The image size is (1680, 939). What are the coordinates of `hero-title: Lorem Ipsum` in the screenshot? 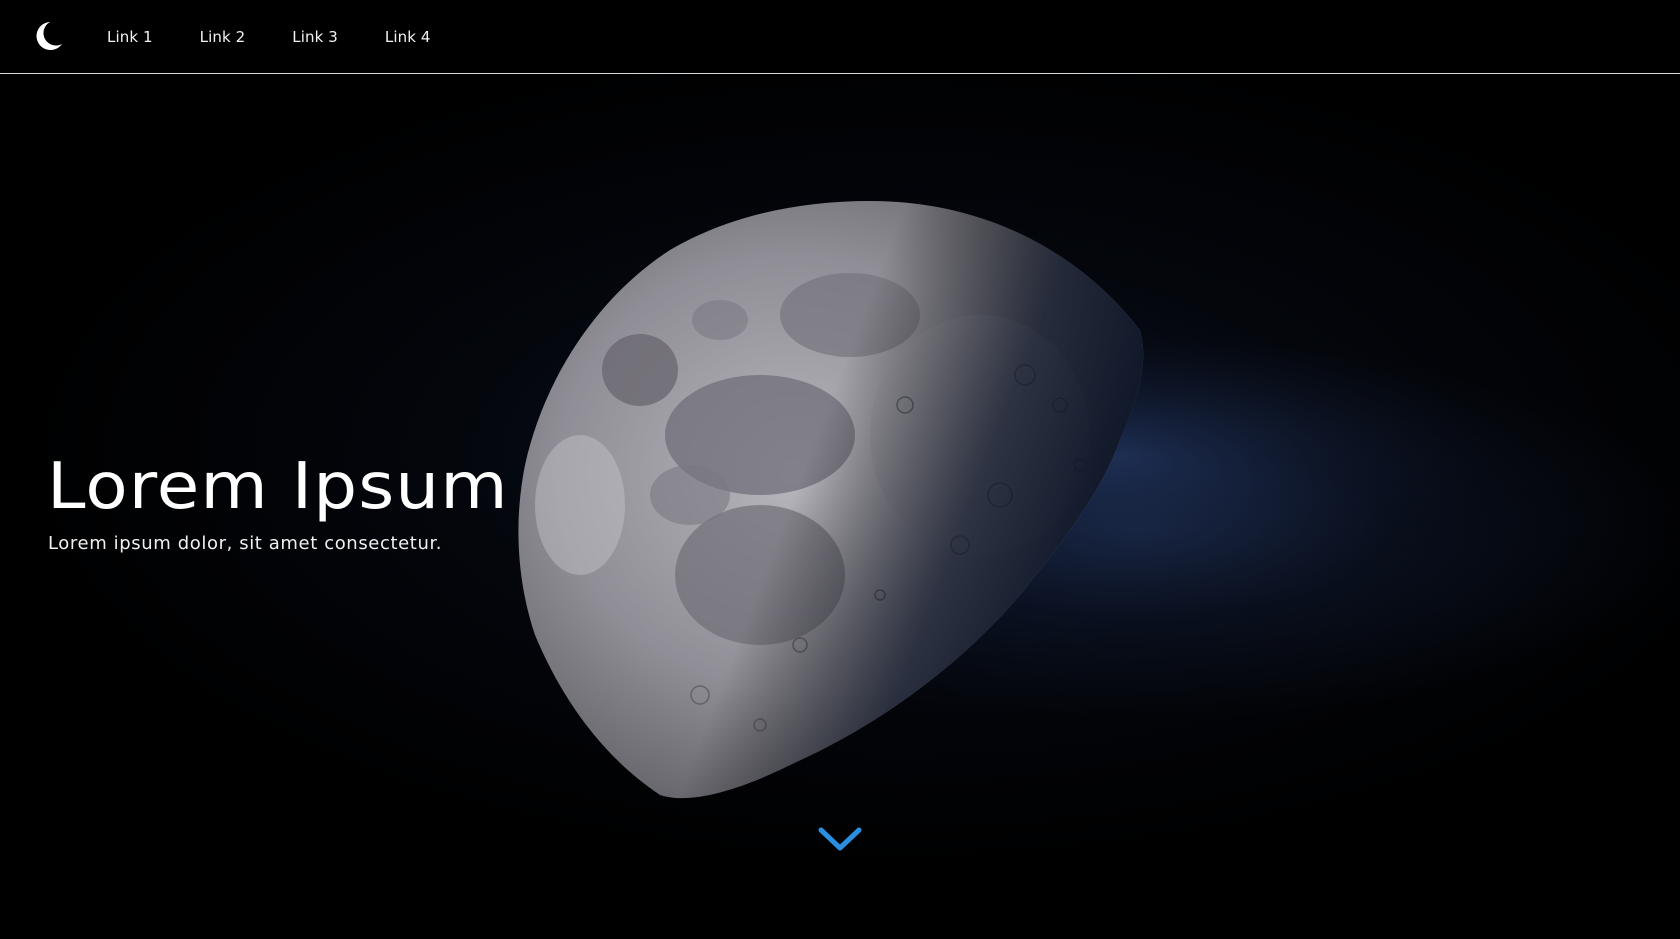 It's located at (278, 487).